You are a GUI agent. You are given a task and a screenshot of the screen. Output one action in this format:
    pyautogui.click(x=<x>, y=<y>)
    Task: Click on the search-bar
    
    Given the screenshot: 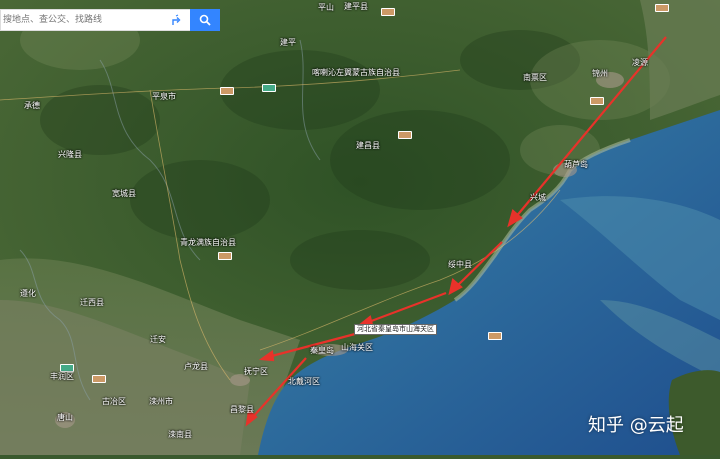 What is the action you would take?
    pyautogui.click(x=110, y=20)
    